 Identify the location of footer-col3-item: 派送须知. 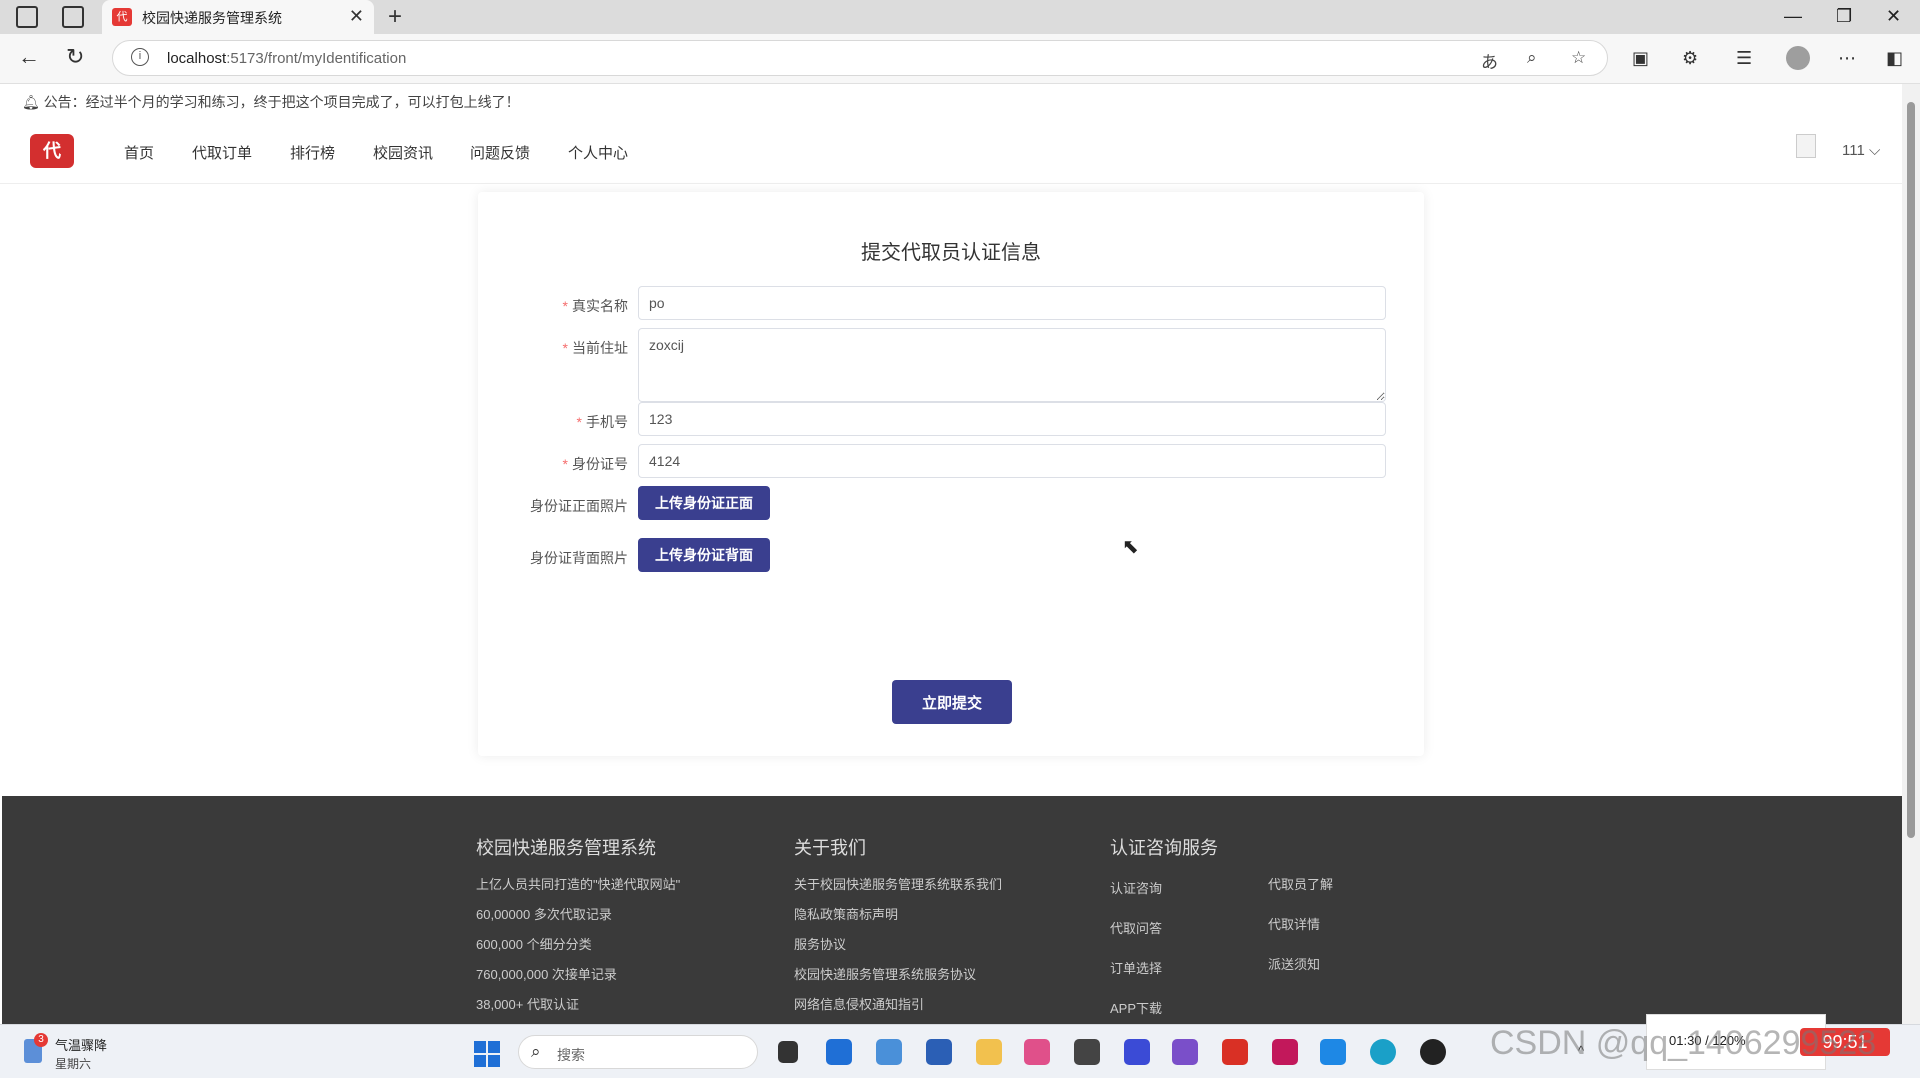
(1294, 963).